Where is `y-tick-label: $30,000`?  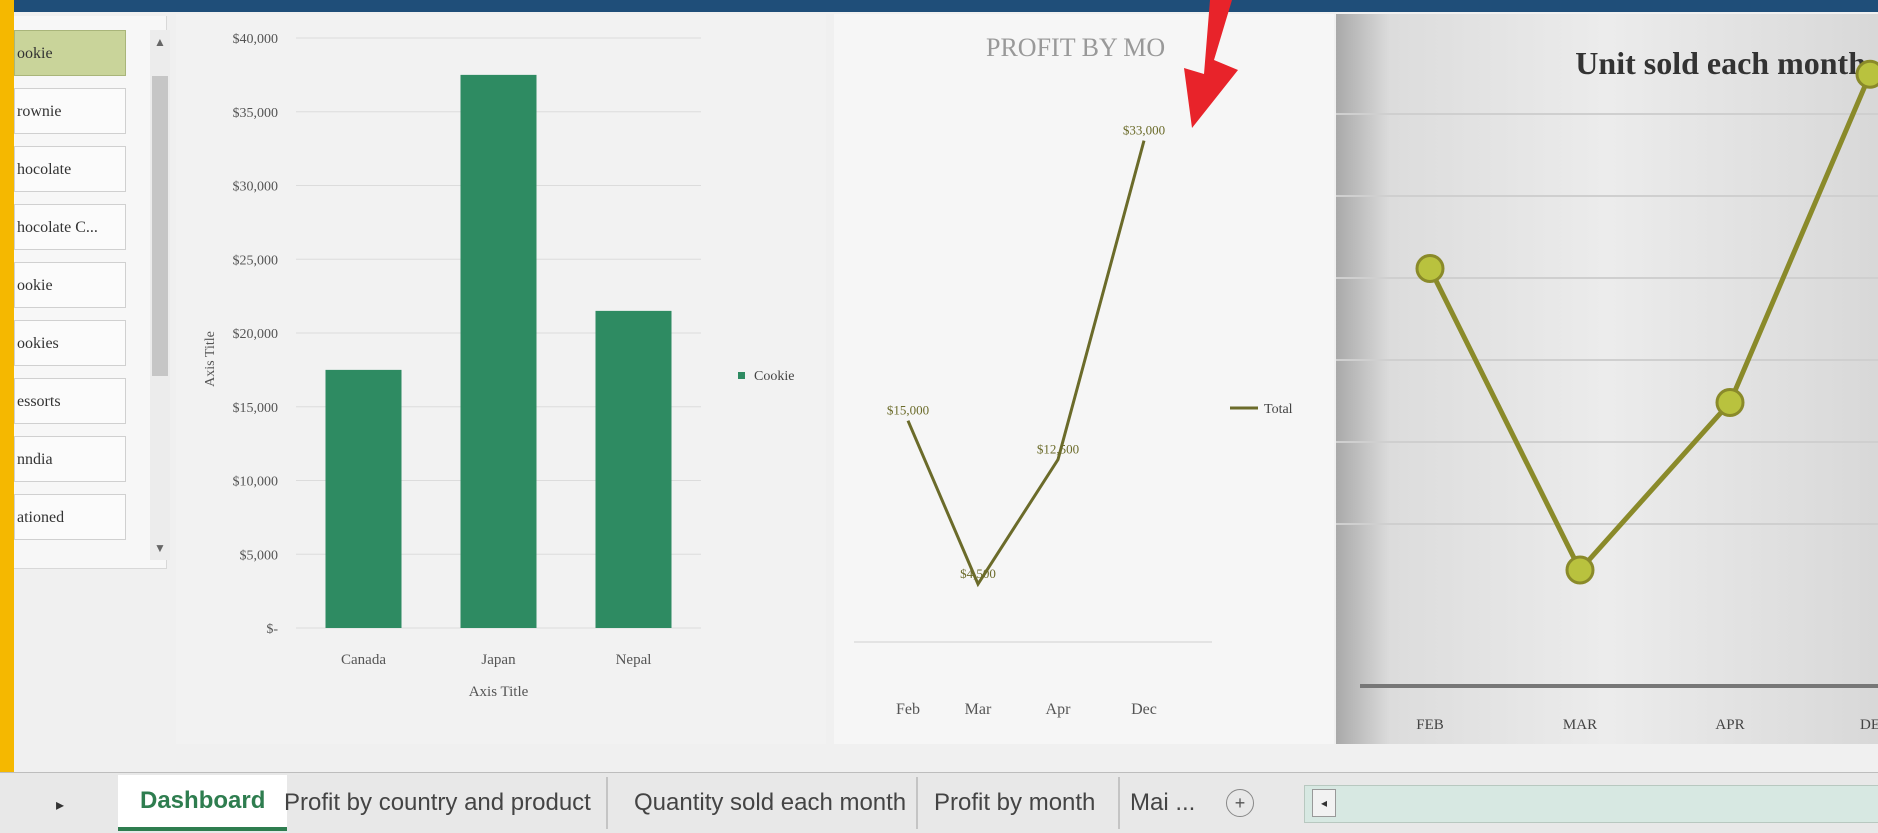 y-tick-label: $30,000 is located at coordinates (256, 187).